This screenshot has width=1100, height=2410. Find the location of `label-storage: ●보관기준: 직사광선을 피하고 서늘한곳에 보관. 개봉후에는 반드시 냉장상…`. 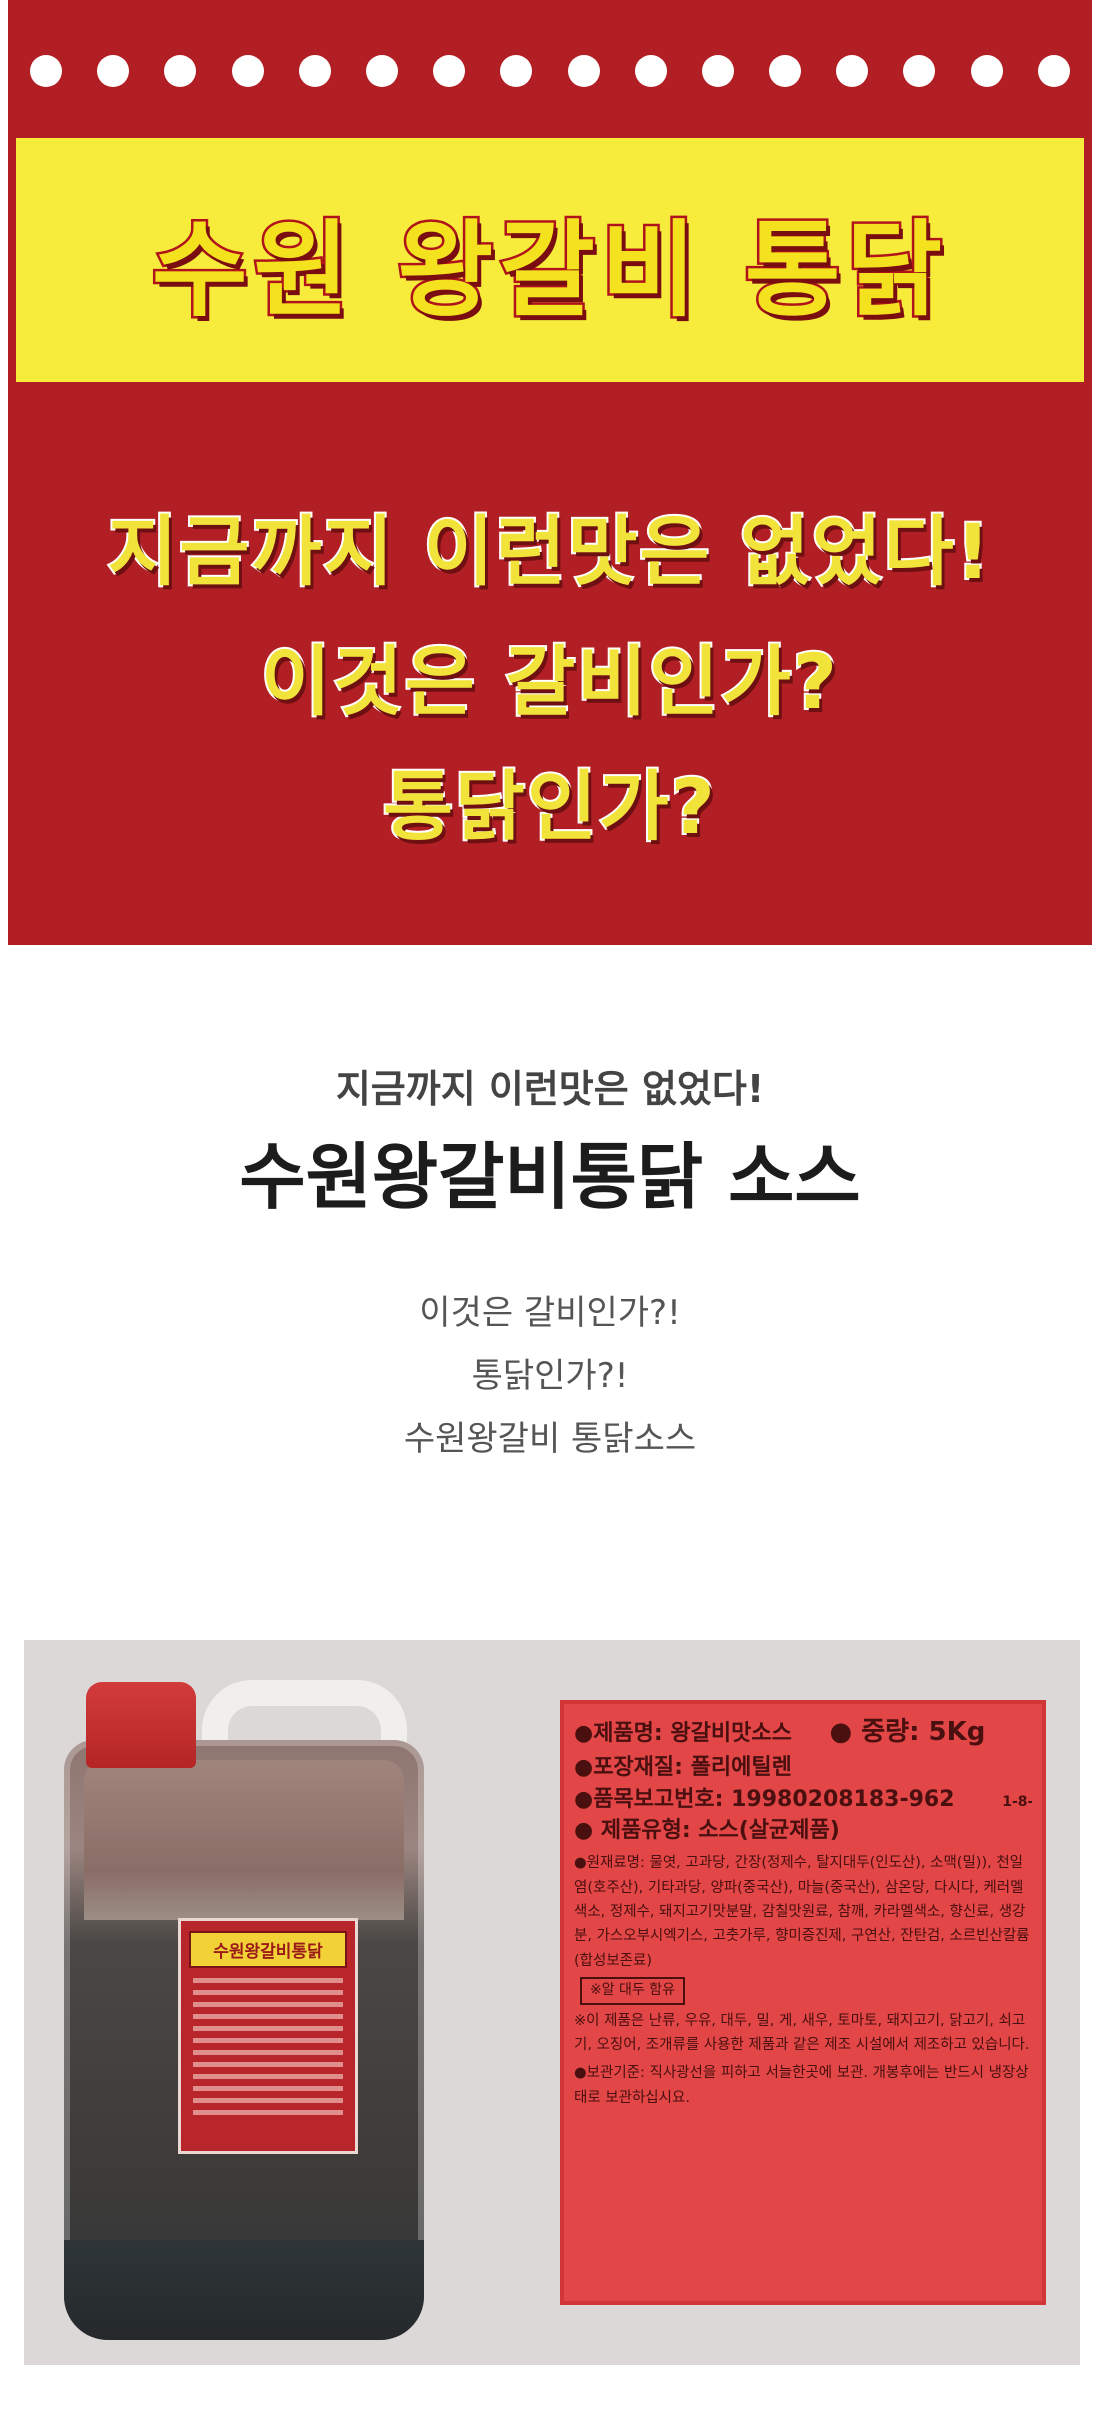

label-storage: ●보관기준: 직사광선을 피하고 서늘한곳에 보관. 개봉후에는 반드시 냉장상… is located at coordinates (801, 2085).